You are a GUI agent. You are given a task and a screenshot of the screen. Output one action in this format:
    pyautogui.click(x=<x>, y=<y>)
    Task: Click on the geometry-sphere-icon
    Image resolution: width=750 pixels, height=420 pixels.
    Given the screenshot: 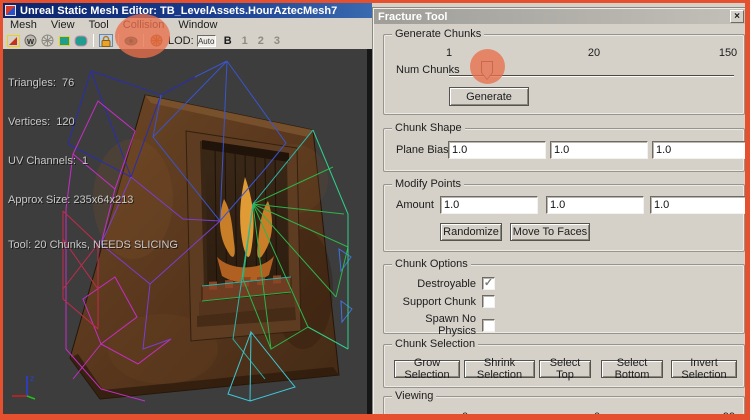 What is the action you would take?
    pyautogui.click(x=47, y=40)
    